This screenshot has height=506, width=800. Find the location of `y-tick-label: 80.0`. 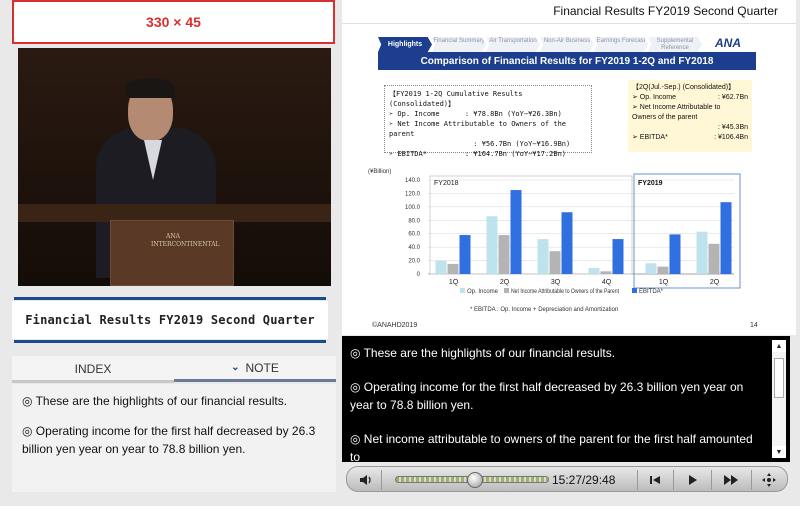

y-tick-label: 80.0 is located at coordinates (414, 221).